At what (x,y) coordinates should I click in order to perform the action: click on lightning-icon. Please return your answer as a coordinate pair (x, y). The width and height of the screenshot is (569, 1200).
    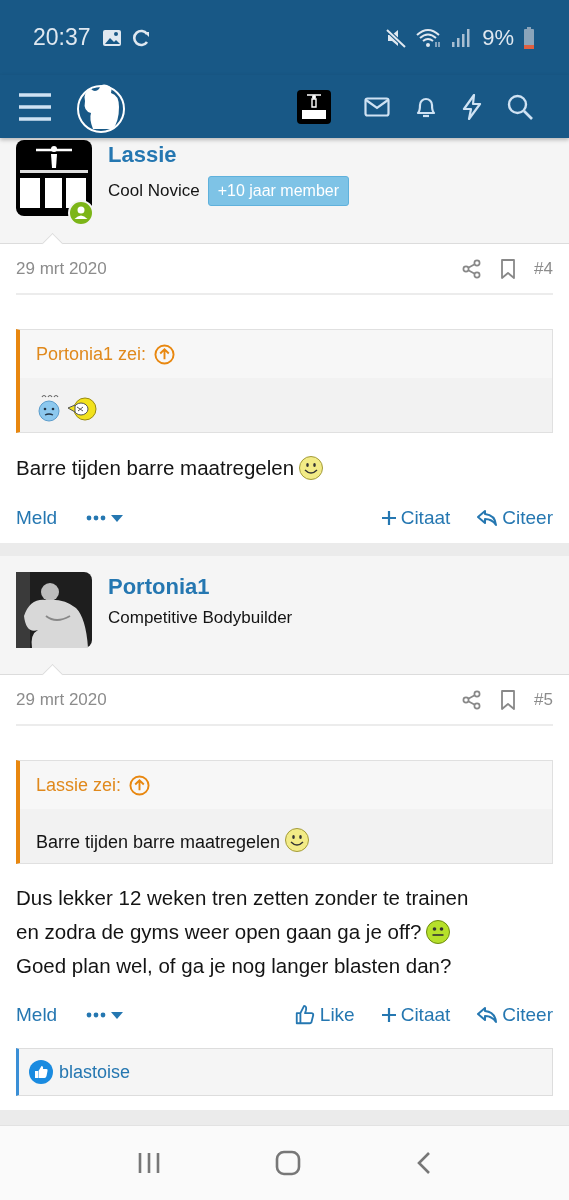
    Looking at the image, I should click on (472, 106).